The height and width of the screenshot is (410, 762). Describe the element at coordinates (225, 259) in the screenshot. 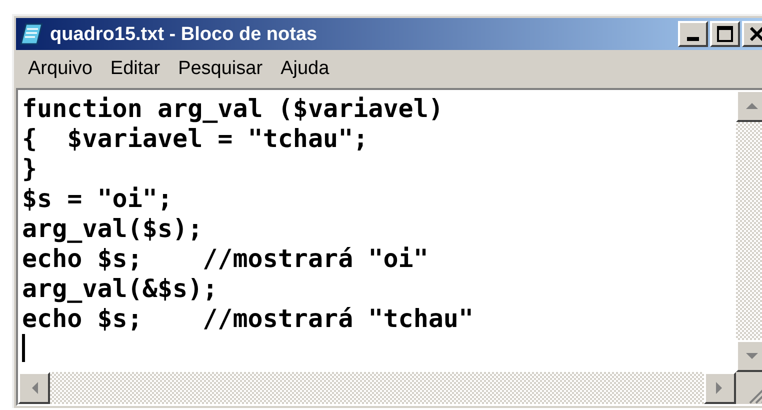

I see `code-line: echo $s; //mostrará "oi"` at that location.